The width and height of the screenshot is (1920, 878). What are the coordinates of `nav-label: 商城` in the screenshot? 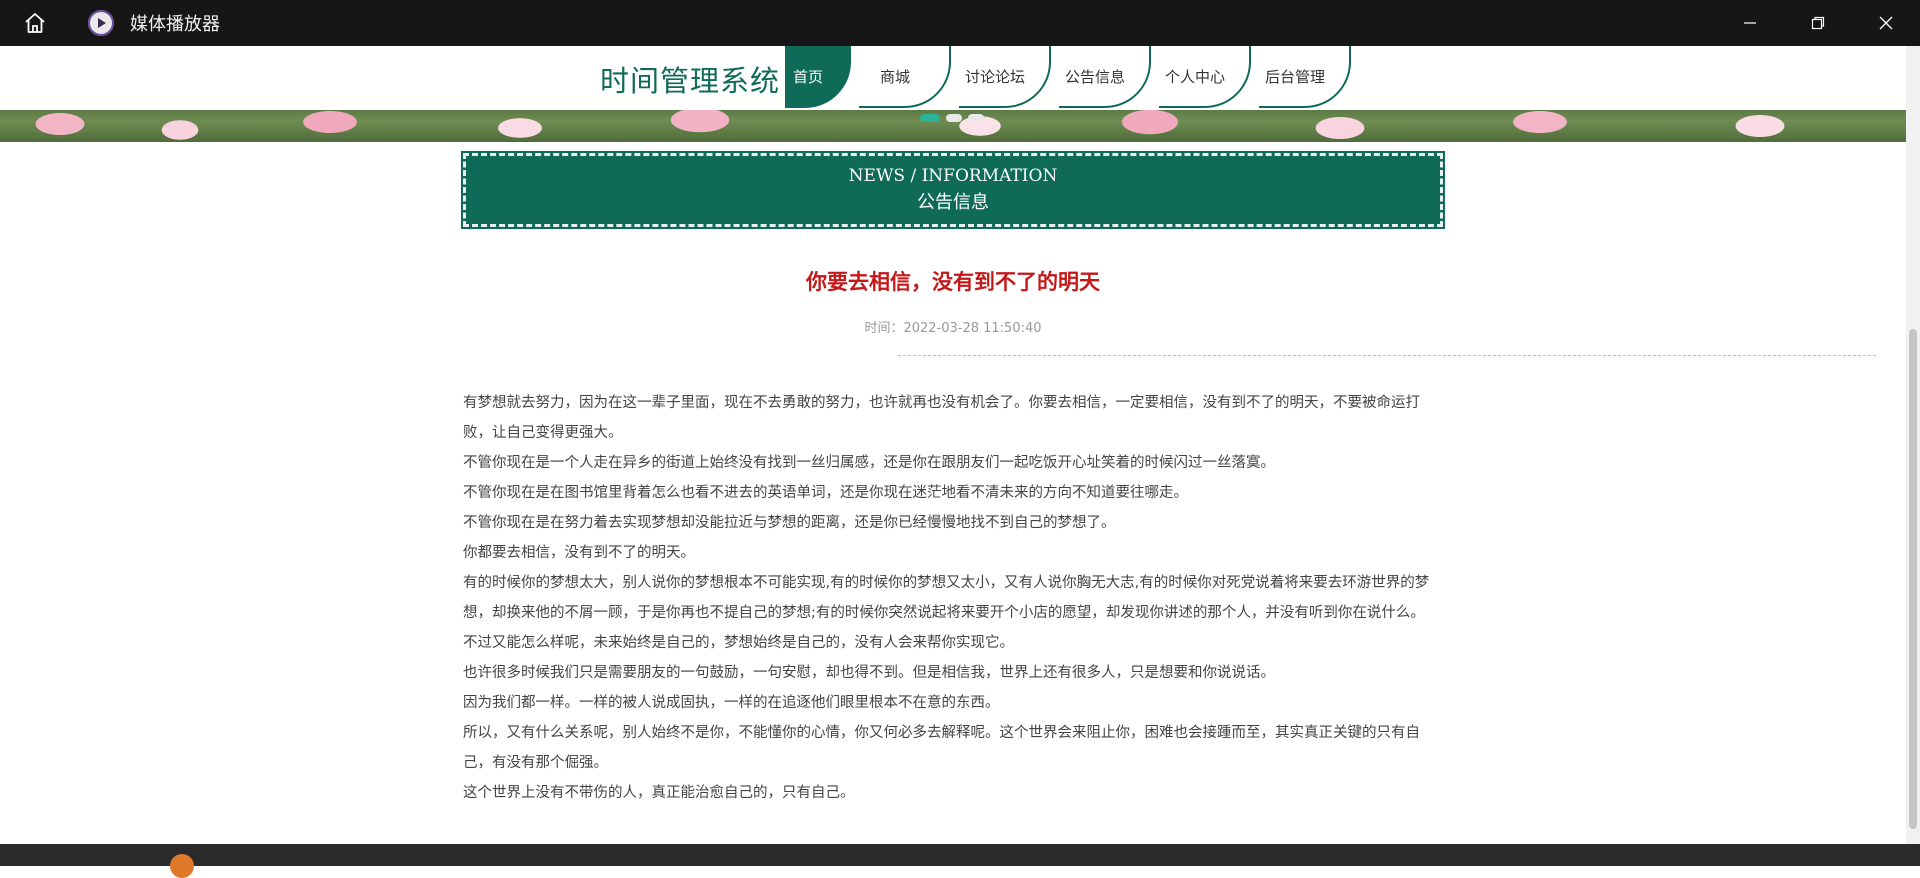 It's located at (894, 76).